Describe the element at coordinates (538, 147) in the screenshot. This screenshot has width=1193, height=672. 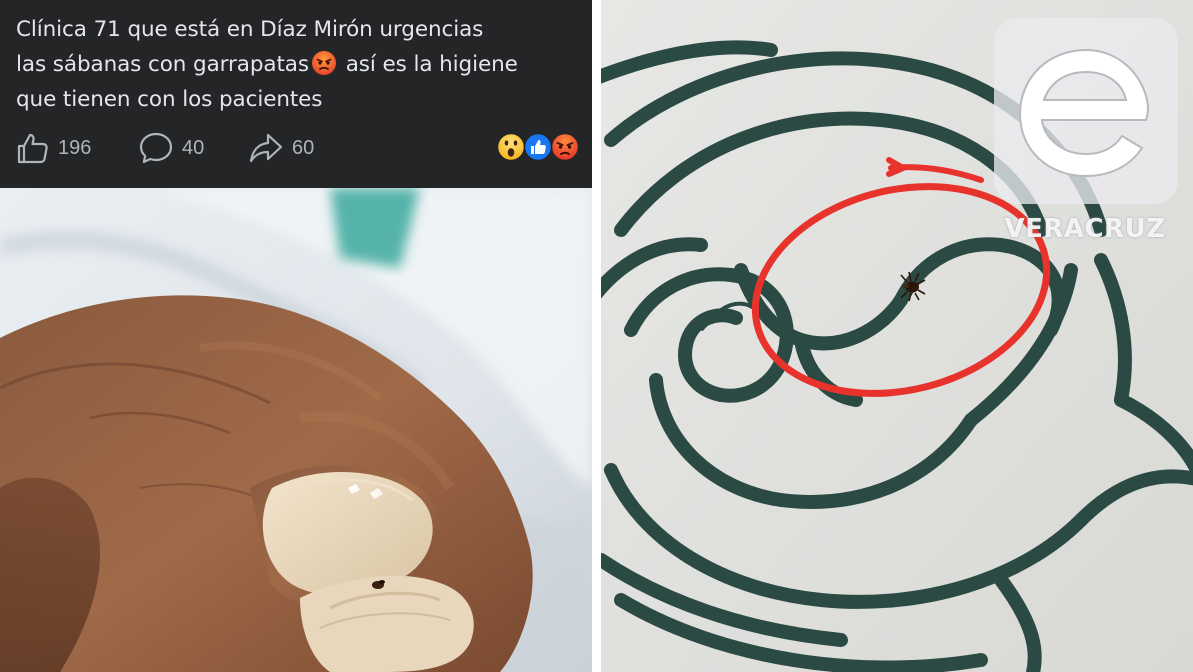
I see `like-reaction-icon` at that location.